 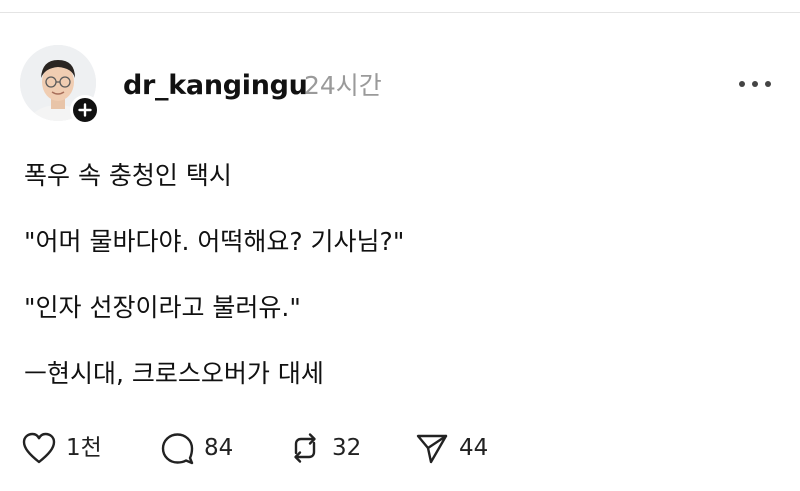 I want to click on post-timestamp: 24시간, so click(x=343, y=85).